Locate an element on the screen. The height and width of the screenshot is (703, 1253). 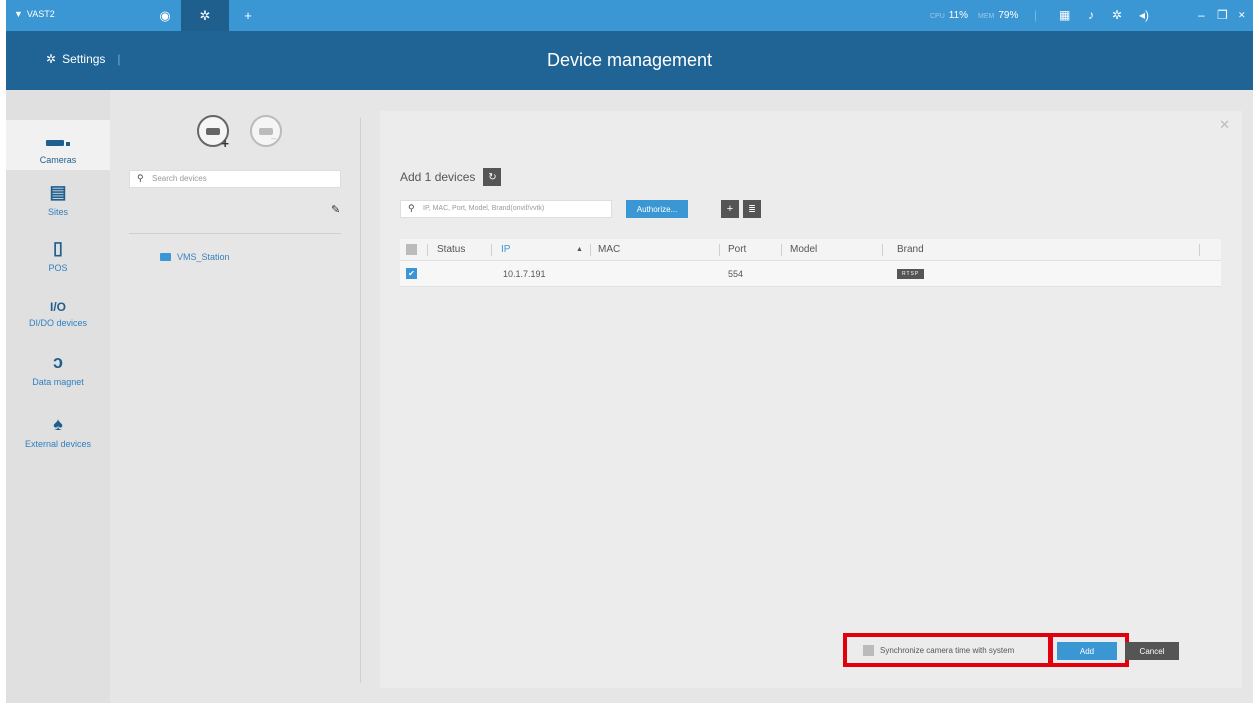
page-header: ✲ Settings | Device management is located at coordinates (629, 60).